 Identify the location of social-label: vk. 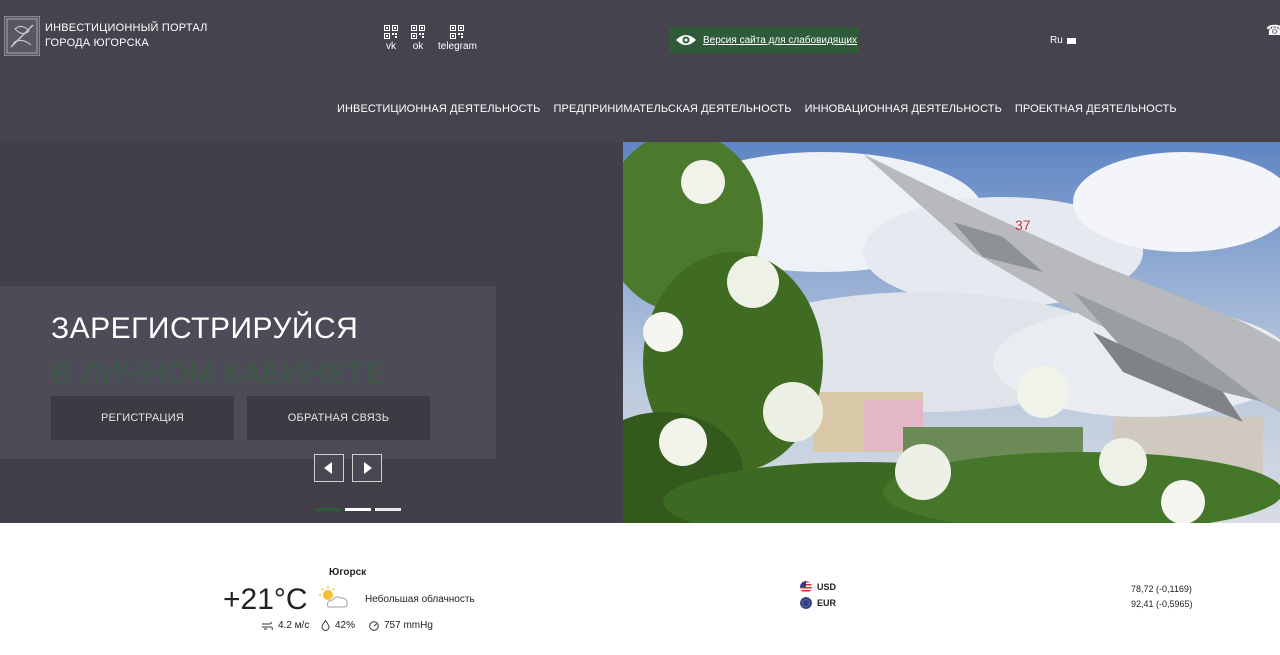
(391, 46).